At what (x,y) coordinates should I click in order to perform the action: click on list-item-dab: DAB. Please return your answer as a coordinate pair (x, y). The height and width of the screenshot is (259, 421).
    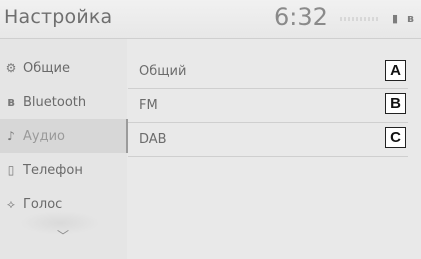
    Looking at the image, I should click on (268, 139).